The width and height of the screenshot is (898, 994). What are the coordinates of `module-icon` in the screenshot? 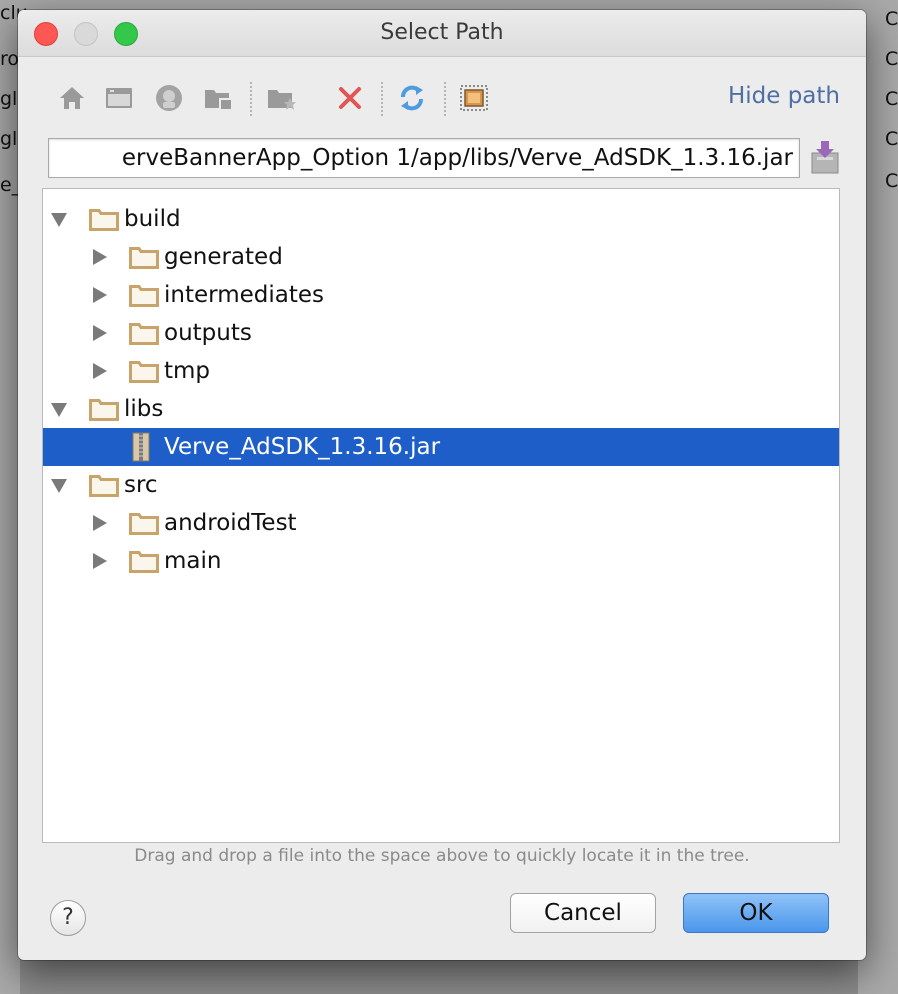 It's located at (219, 100).